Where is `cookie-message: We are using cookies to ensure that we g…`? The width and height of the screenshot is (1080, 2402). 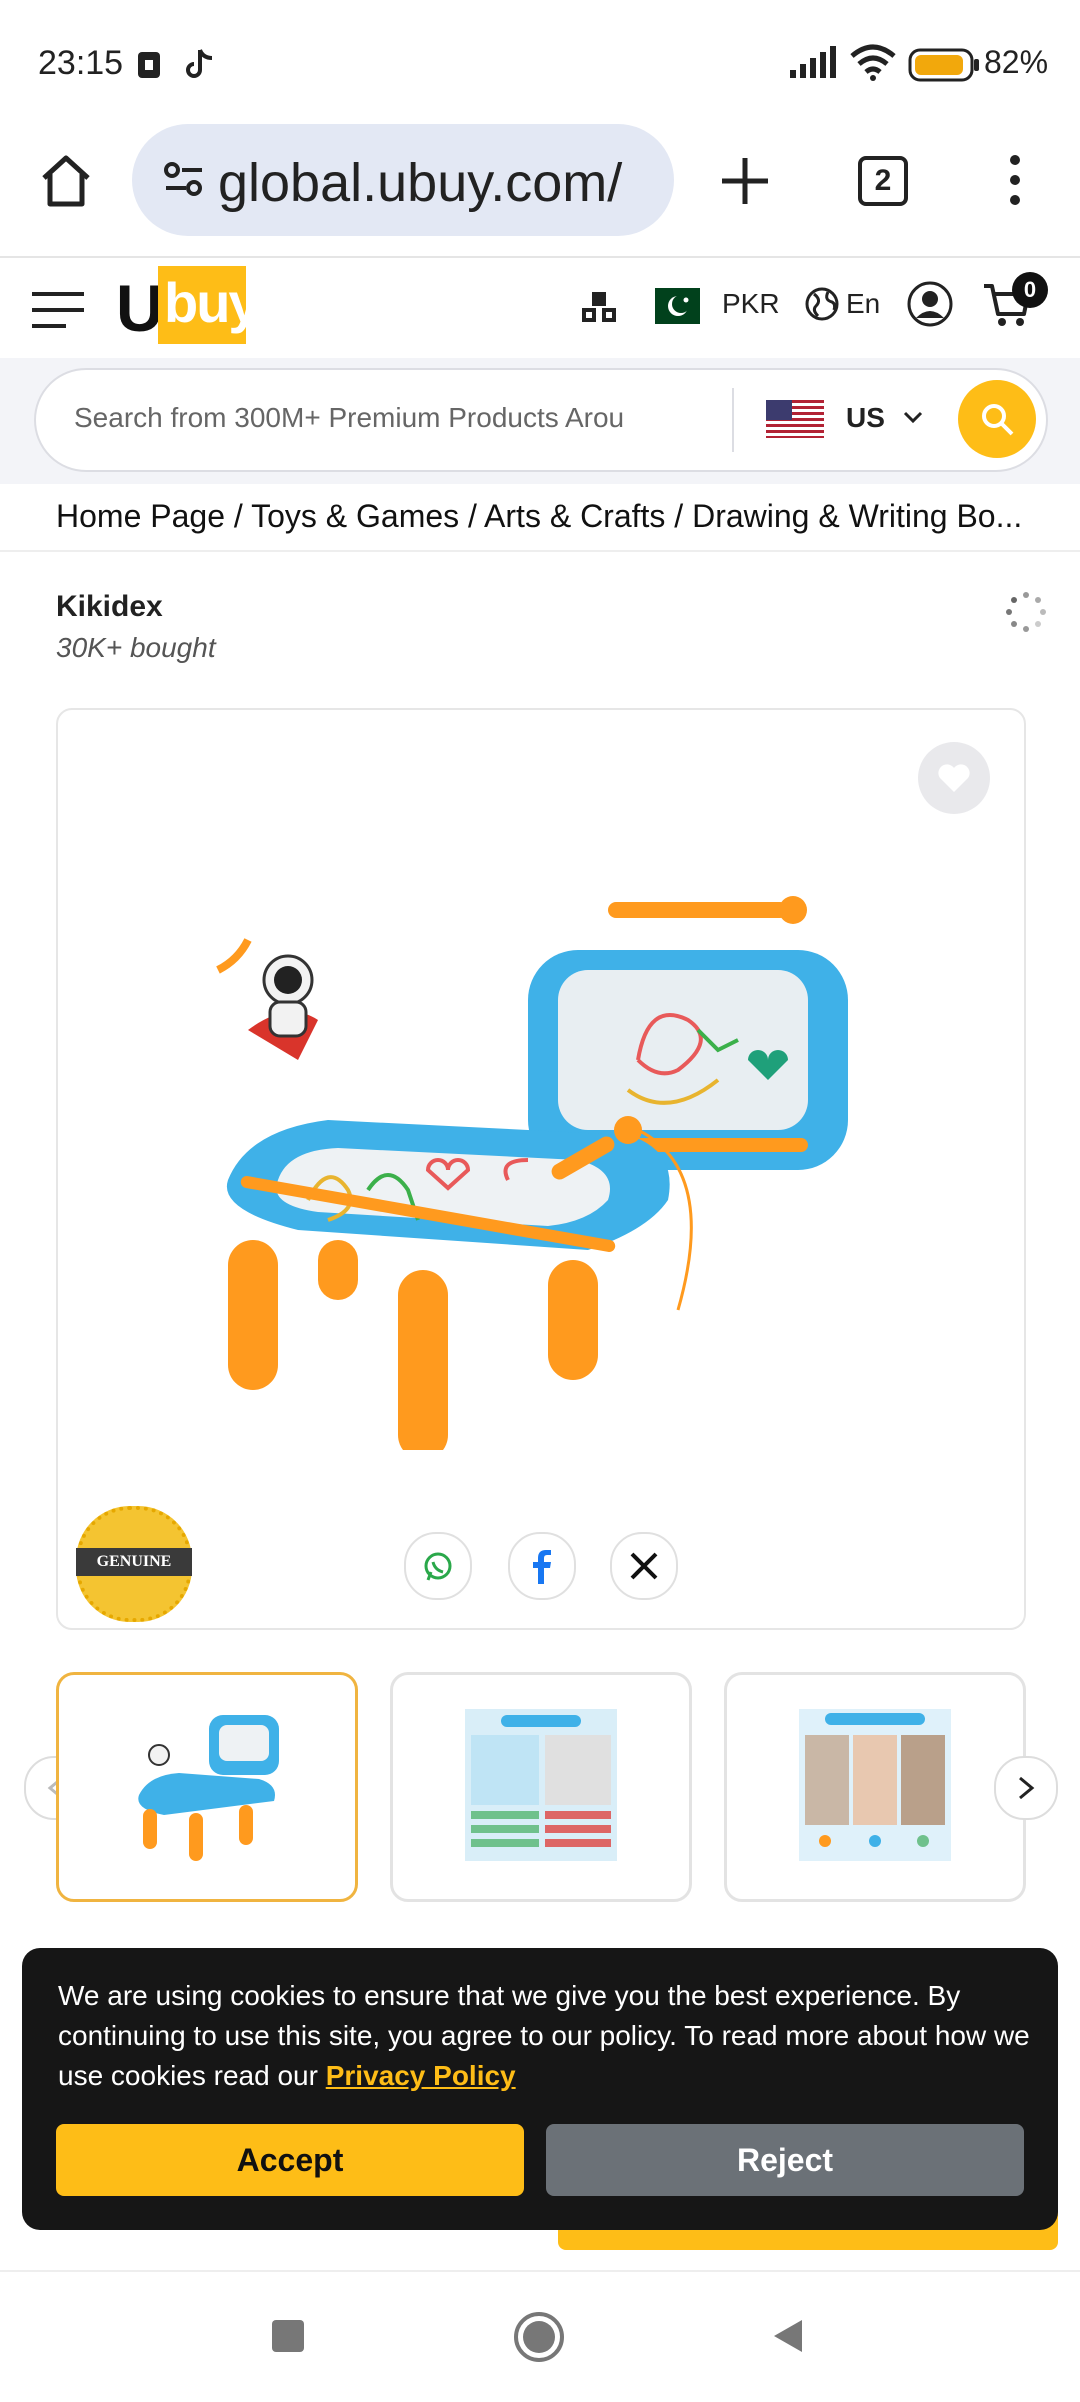
cookie-message: We are using cookies to ensure that we g… is located at coordinates (548, 2036).